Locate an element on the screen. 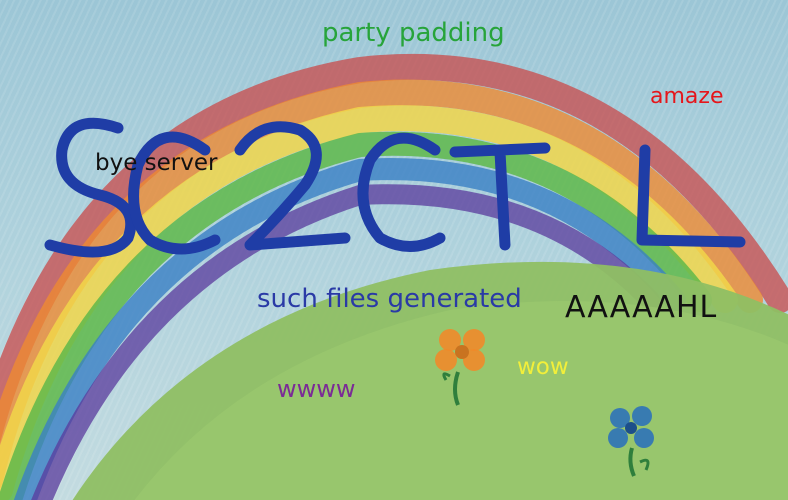  caption-party-padding: party padding is located at coordinates (413, 33).